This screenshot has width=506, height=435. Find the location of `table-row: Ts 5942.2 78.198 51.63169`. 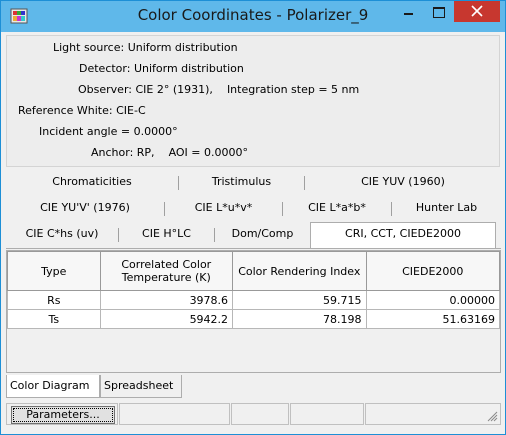

table-row: Ts 5942.2 78.198 51.63169 is located at coordinates (253, 319).